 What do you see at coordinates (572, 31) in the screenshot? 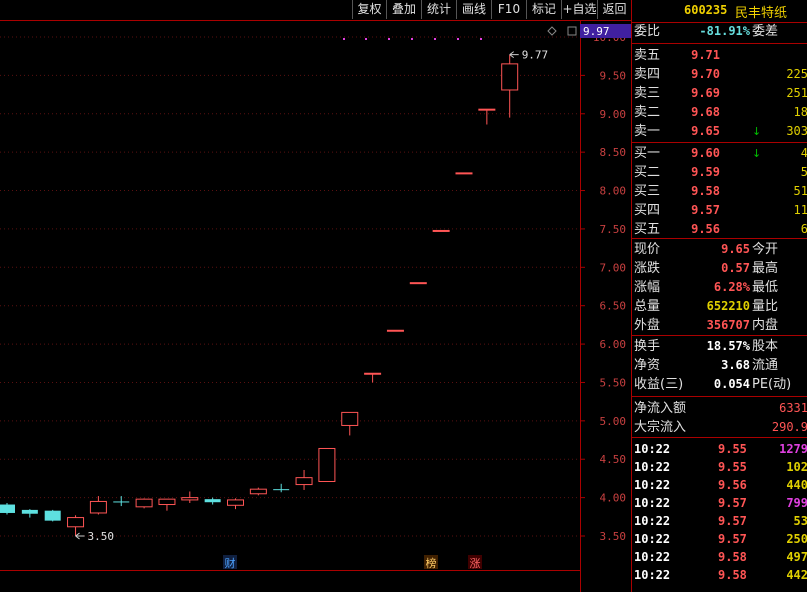
I see `settings-box-icon` at bounding box center [572, 31].